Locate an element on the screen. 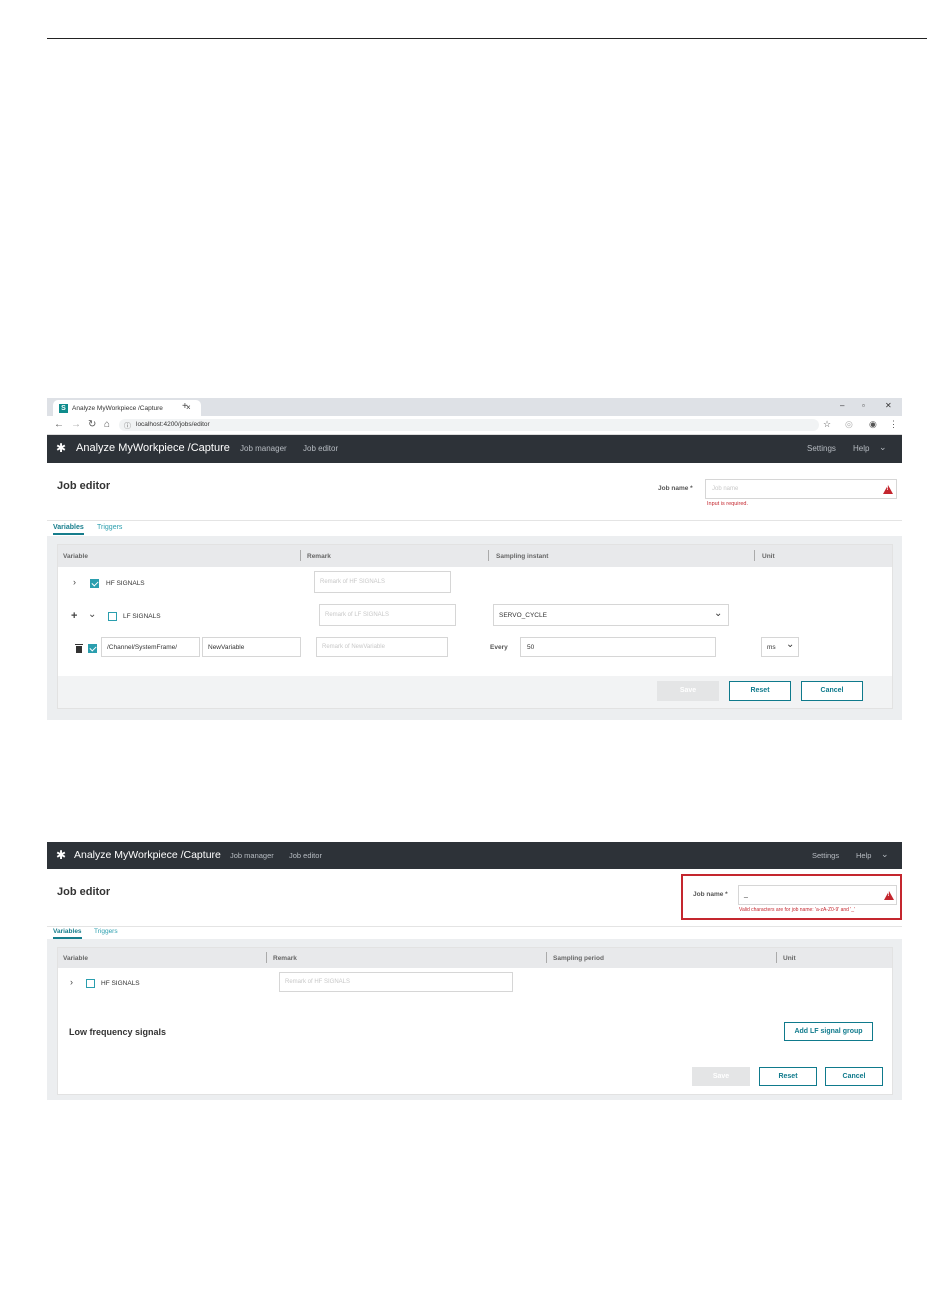 The image size is (950, 1301). unit-chevron-down-icon: ⌄ is located at coordinates (790, 644).